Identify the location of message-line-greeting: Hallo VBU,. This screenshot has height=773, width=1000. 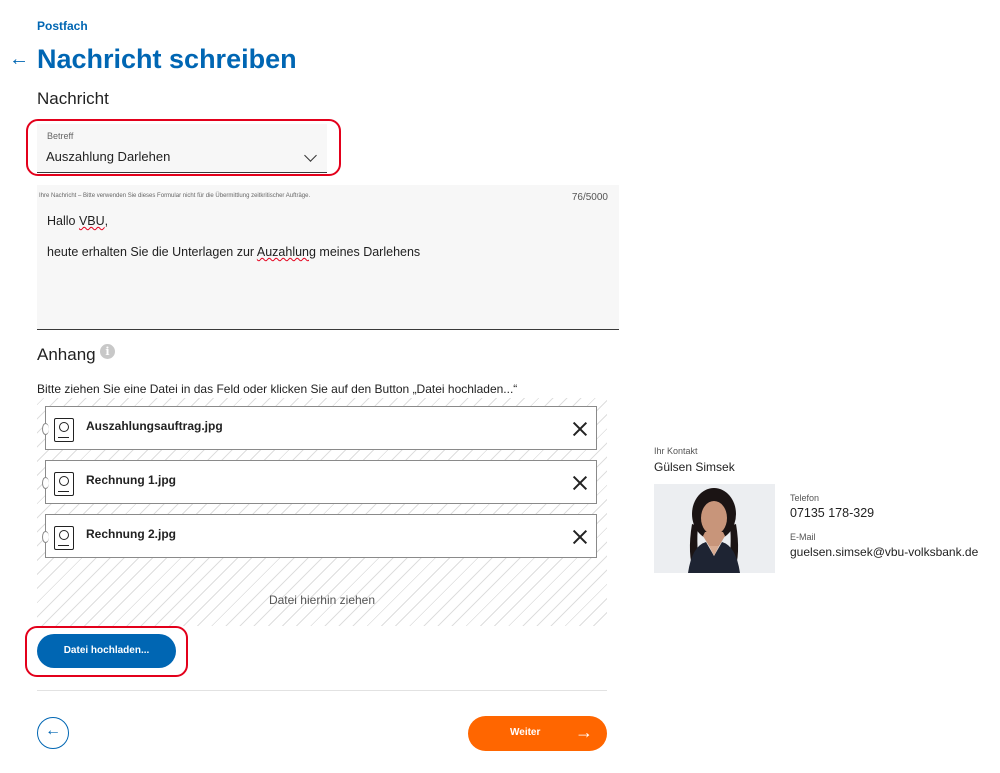
(78, 221).